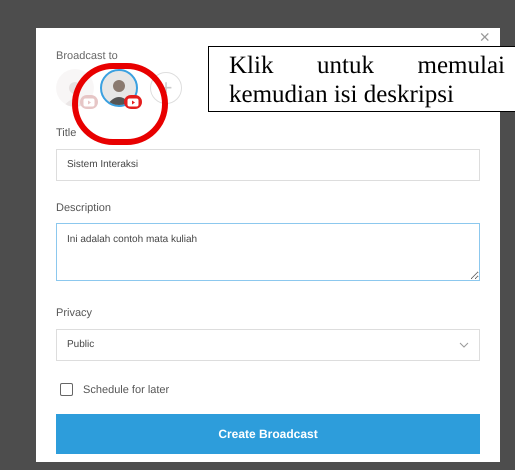 The image size is (515, 470). I want to click on privacy-dropdown: Public, so click(268, 344).